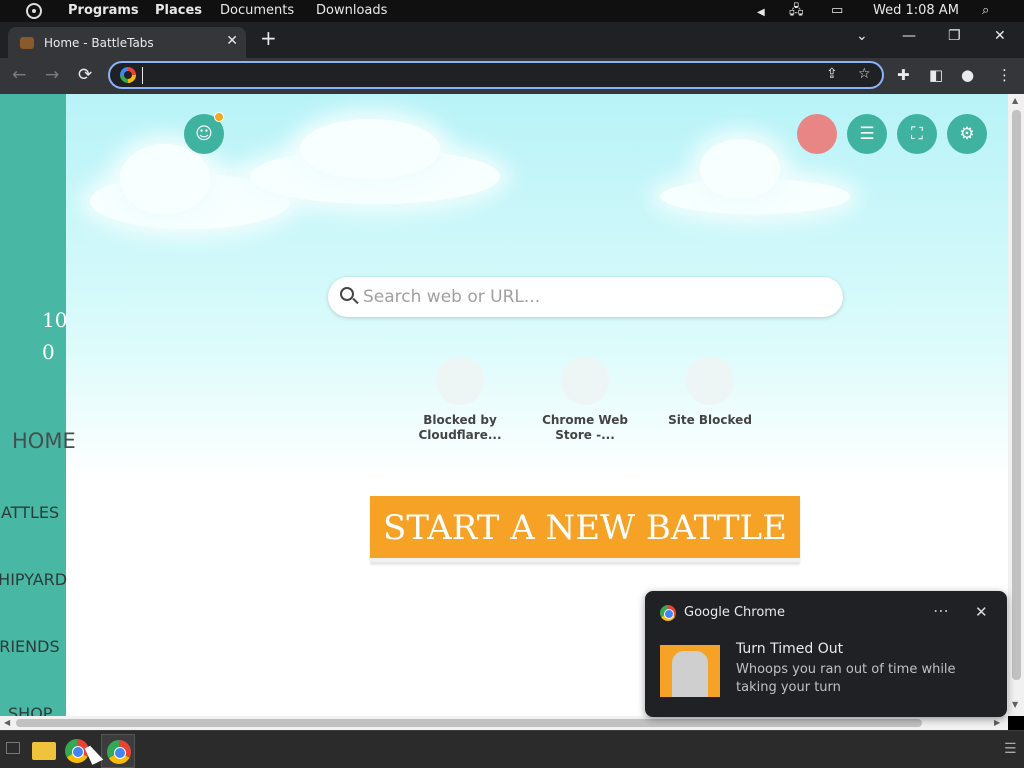  I want to click on tab-search-icon: ⌄, so click(862, 36).